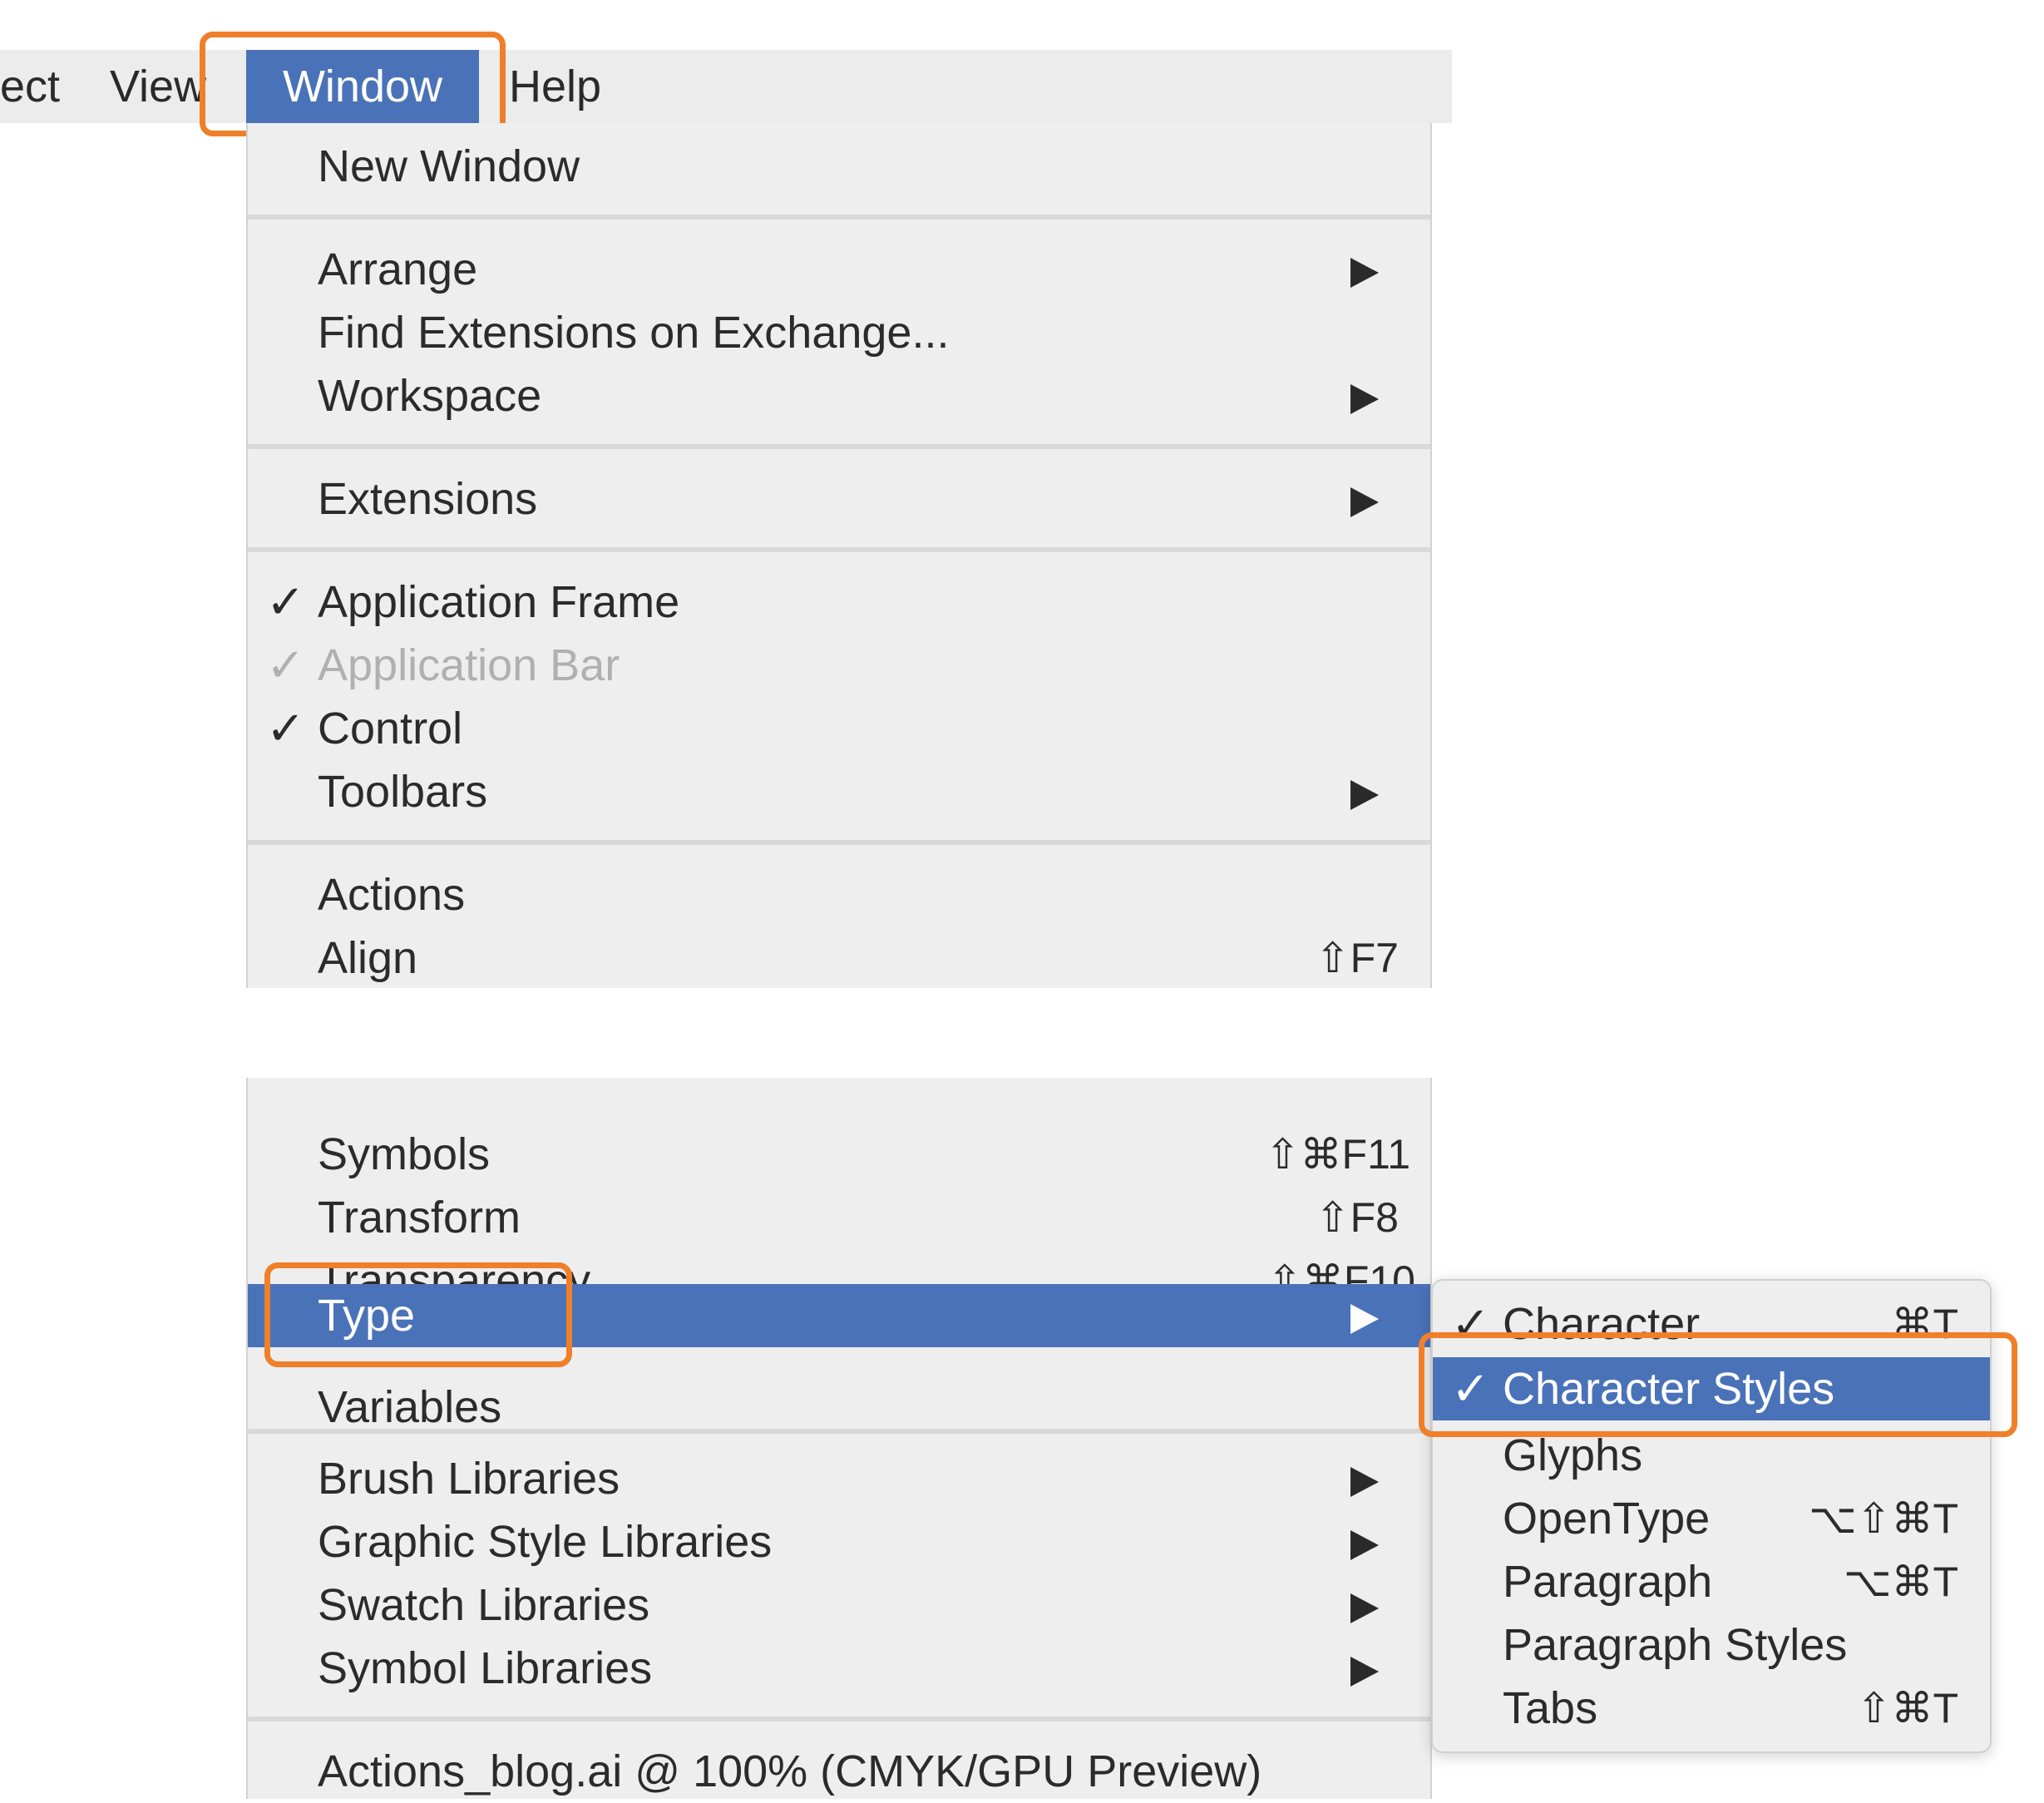 This screenshot has width=2044, height=1803. What do you see at coordinates (1907, 1708) in the screenshot?
I see `shortcut-label: ⇧⌘T` at bounding box center [1907, 1708].